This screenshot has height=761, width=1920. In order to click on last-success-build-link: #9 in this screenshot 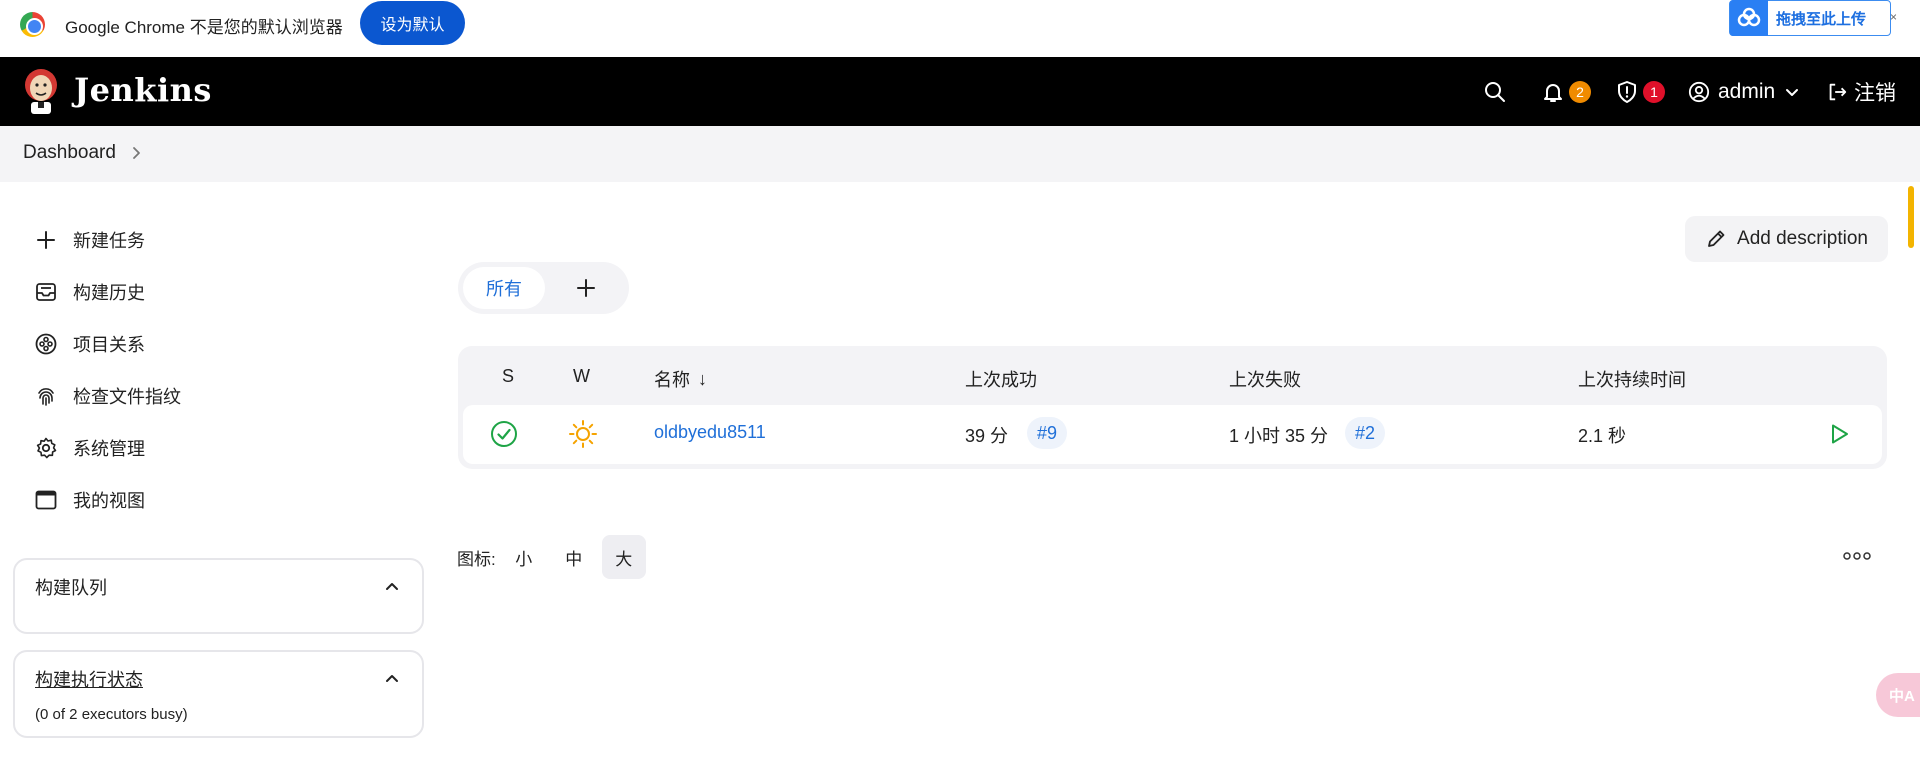, I will do `click(1047, 433)`.